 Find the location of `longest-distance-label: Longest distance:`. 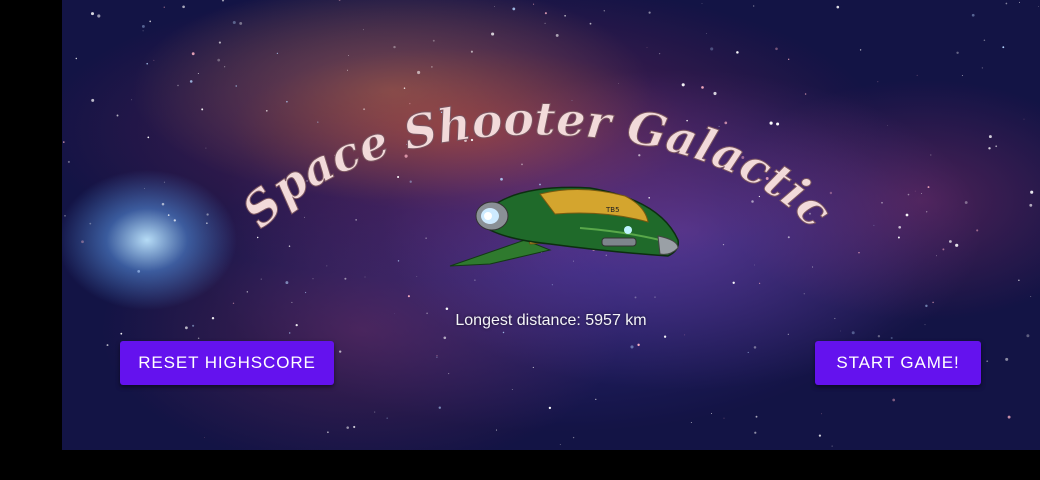

longest-distance-label: Longest distance: is located at coordinates (518, 320).